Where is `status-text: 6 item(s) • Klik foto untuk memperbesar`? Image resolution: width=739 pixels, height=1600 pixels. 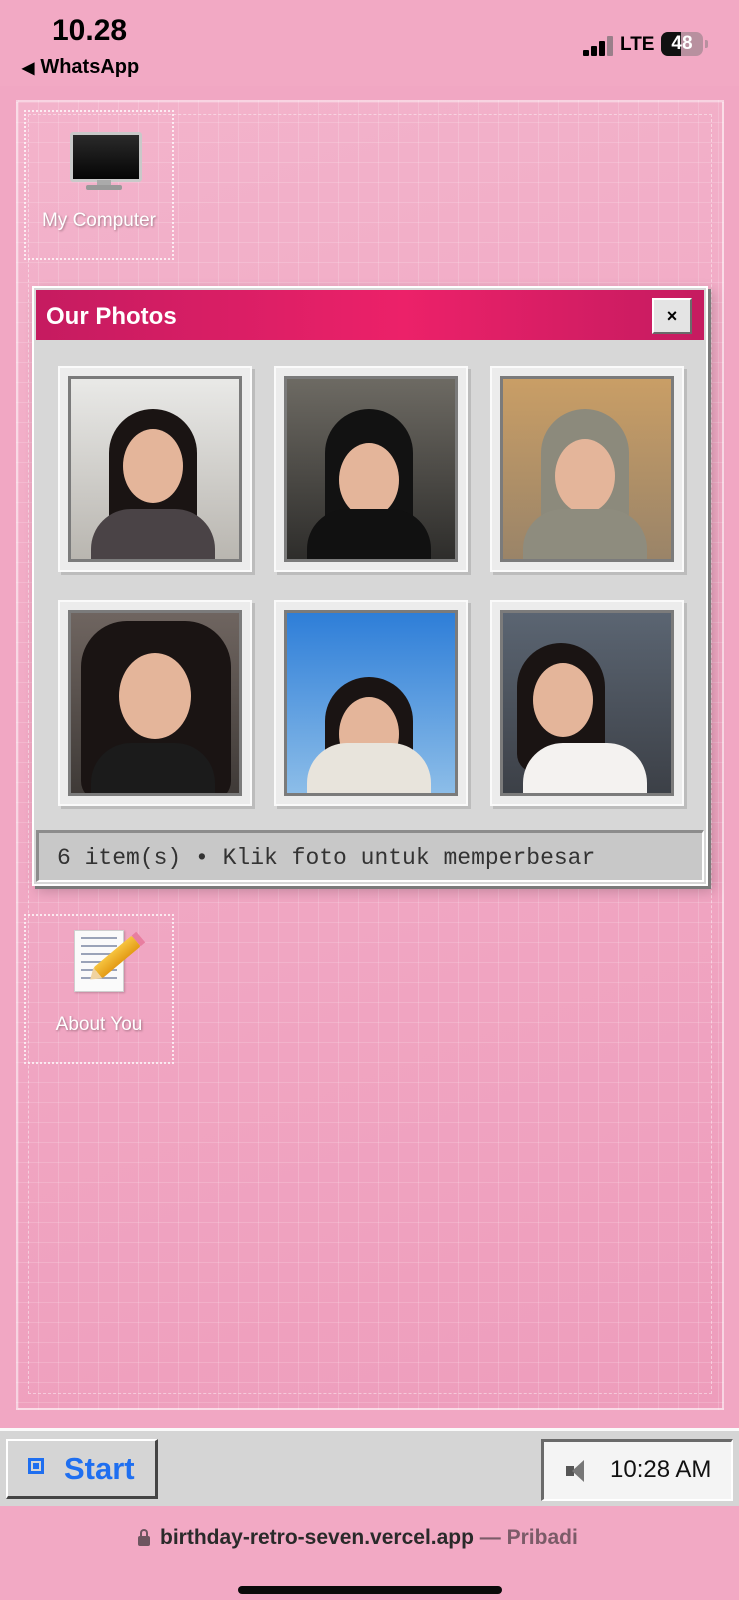
status-text: 6 item(s) • Klik foto untuk memperbesar is located at coordinates (326, 858).